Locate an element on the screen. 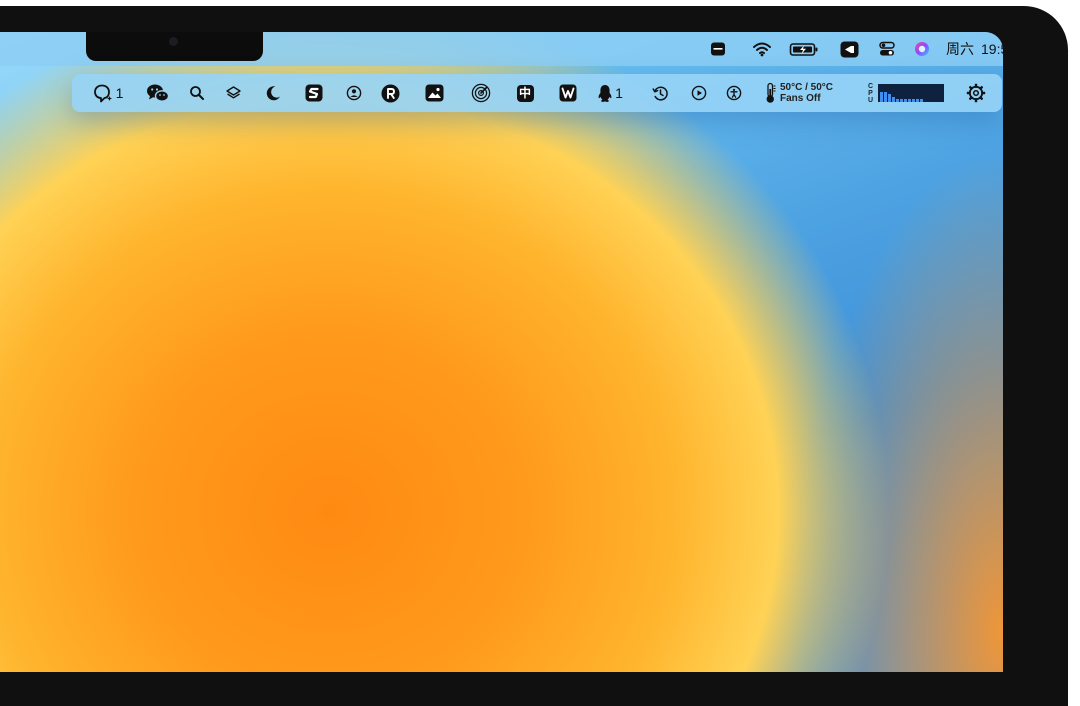 This screenshot has height=706, width=1080. r-app-icon is located at coordinates (390, 93).